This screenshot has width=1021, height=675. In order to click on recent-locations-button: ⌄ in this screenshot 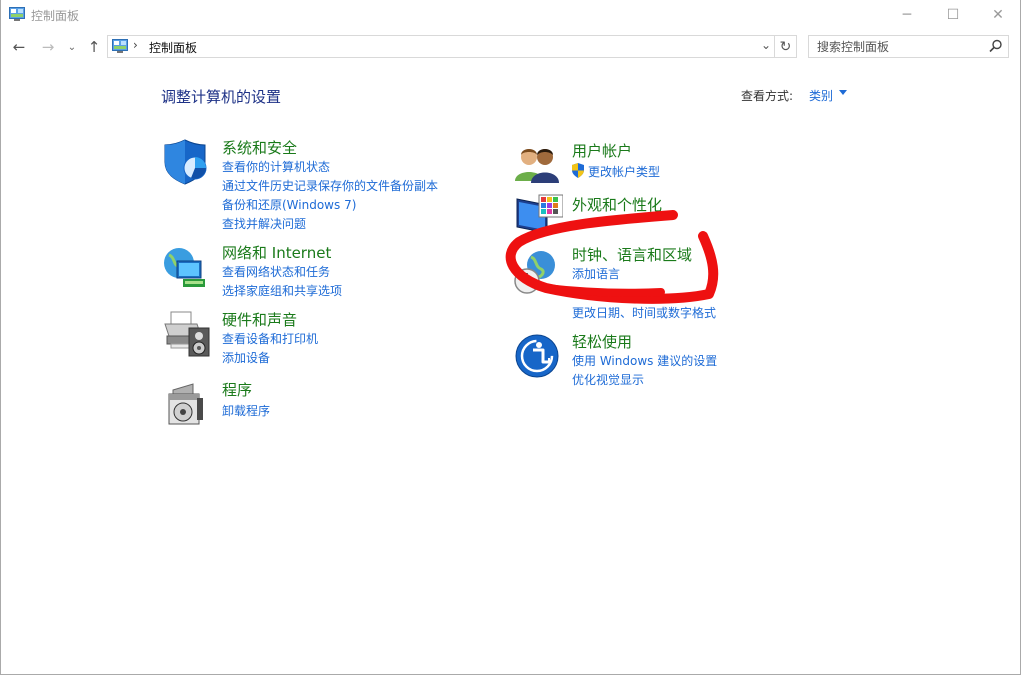, I will do `click(72, 47)`.